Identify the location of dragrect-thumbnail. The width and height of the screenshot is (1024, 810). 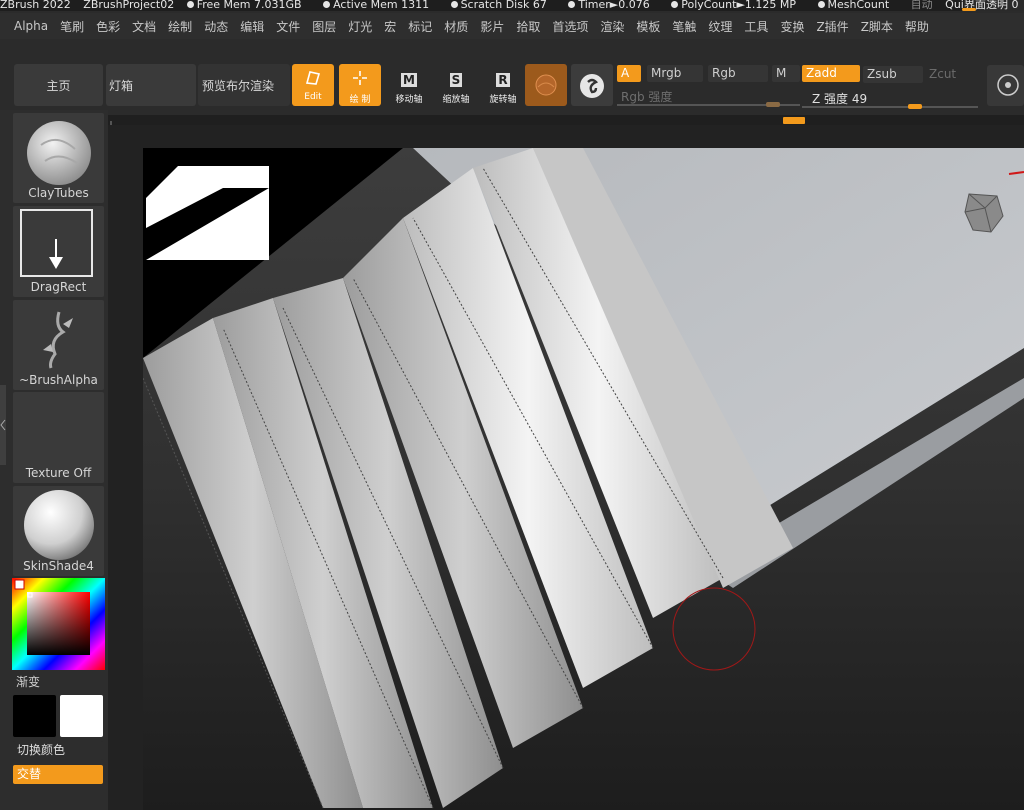
(56, 243).